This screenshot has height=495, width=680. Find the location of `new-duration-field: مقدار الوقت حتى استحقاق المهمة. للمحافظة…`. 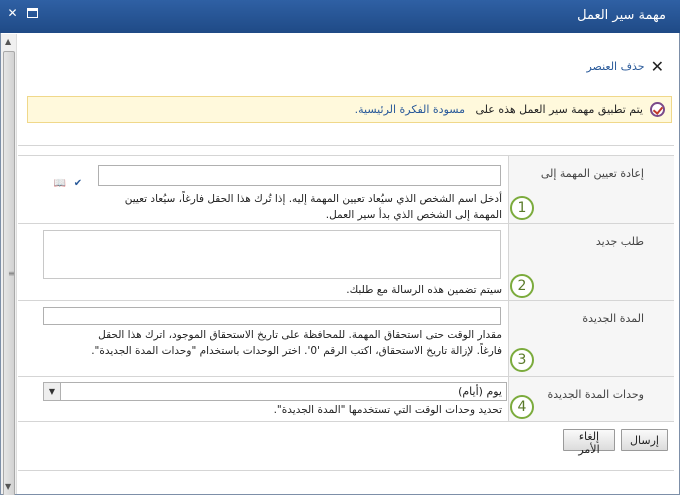

new-duration-field: مقدار الوقت حتى استحقاق المهمة. للمحافظة… is located at coordinates (265, 338).